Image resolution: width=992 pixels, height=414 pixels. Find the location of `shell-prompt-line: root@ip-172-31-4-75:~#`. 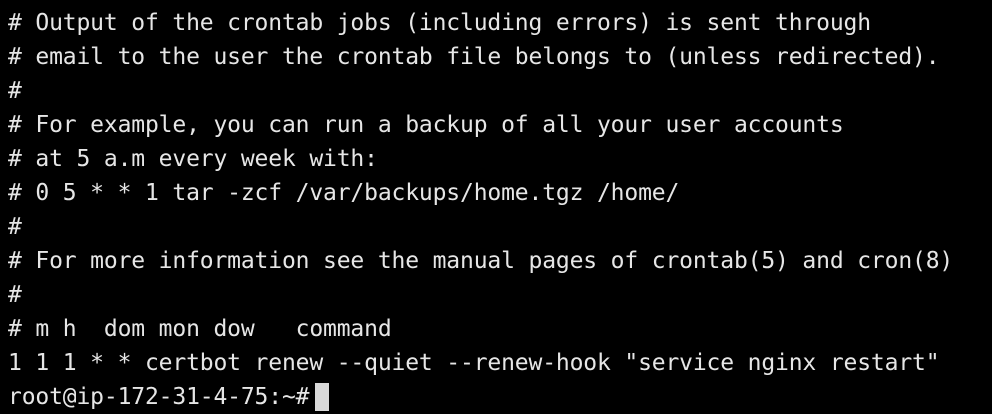

shell-prompt-line: root@ip-172-31-4-75:~# is located at coordinates (500, 397).